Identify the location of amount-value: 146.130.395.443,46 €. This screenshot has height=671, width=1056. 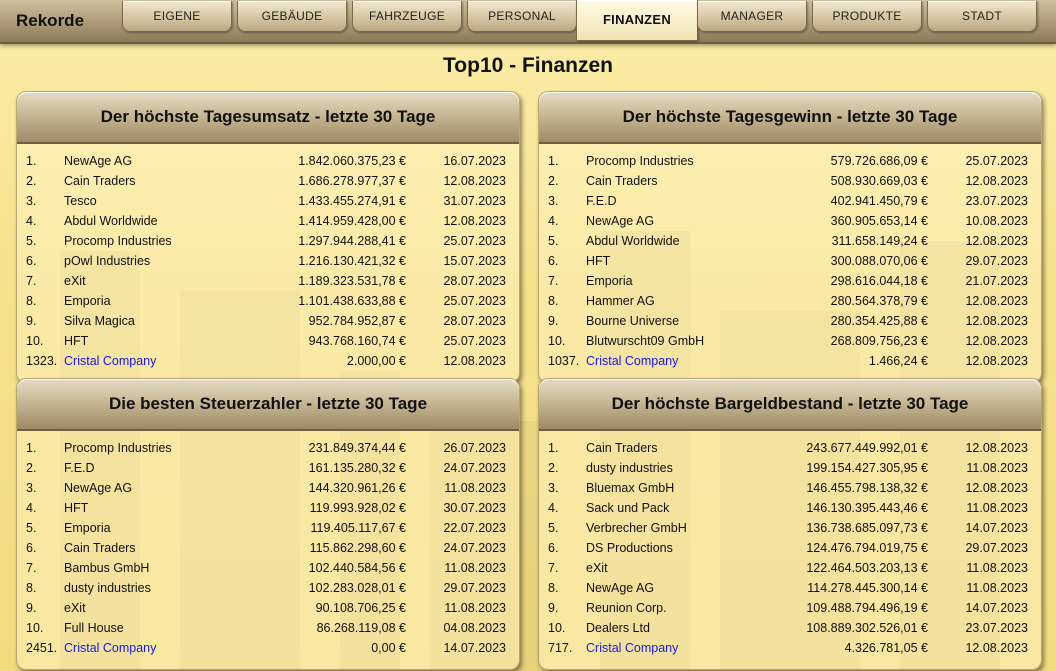
(867, 508).